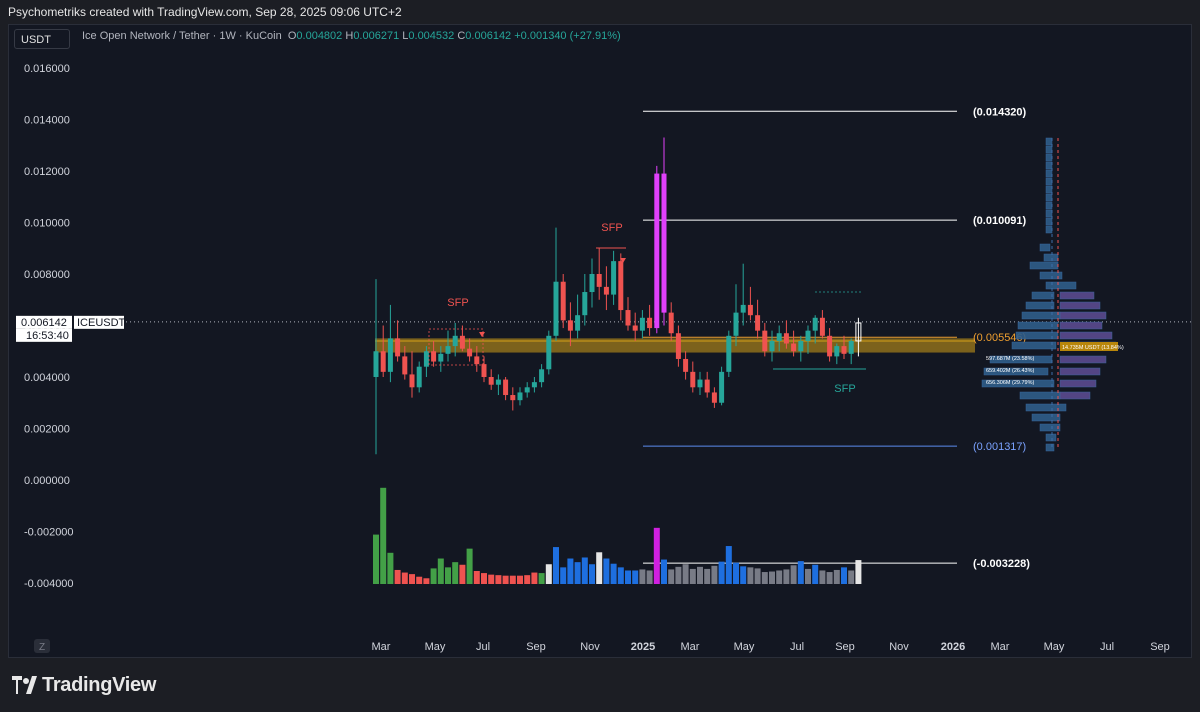 Image resolution: width=1200 pixels, height=712 pixels. I want to click on fib-level-label: (0.010091), so click(1000, 221).